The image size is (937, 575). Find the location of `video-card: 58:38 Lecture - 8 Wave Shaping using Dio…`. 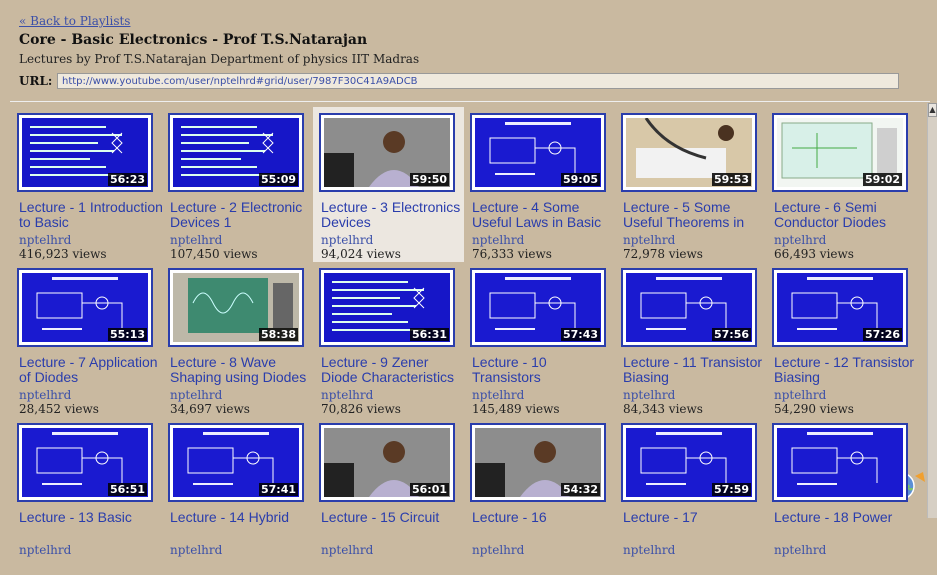

video-card: 58:38 Lecture - 8 Wave Shaping using Dio… is located at coordinates (242, 344).